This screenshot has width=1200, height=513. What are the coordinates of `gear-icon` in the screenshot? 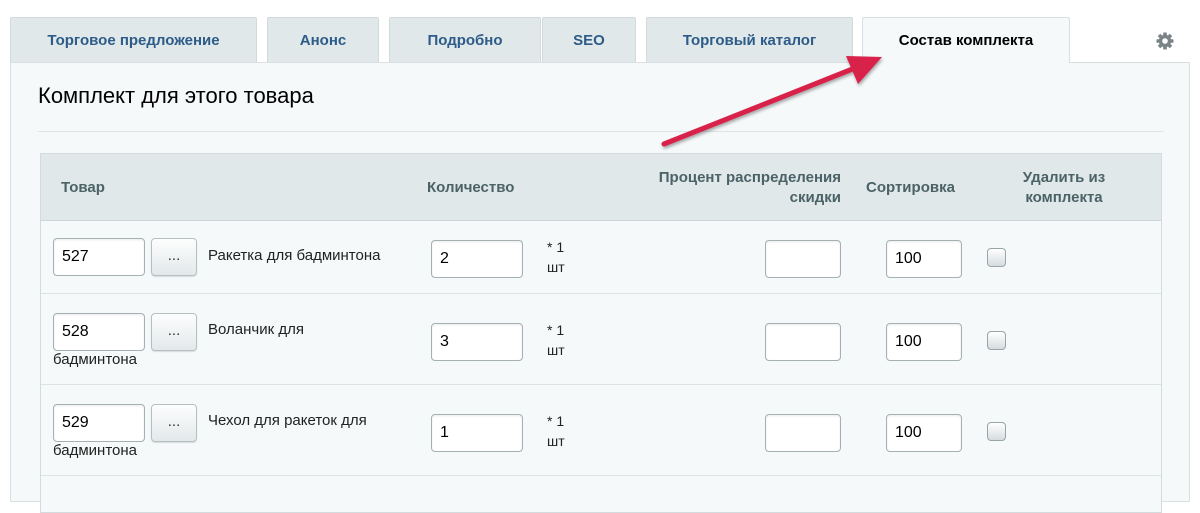 It's located at (1165, 41).